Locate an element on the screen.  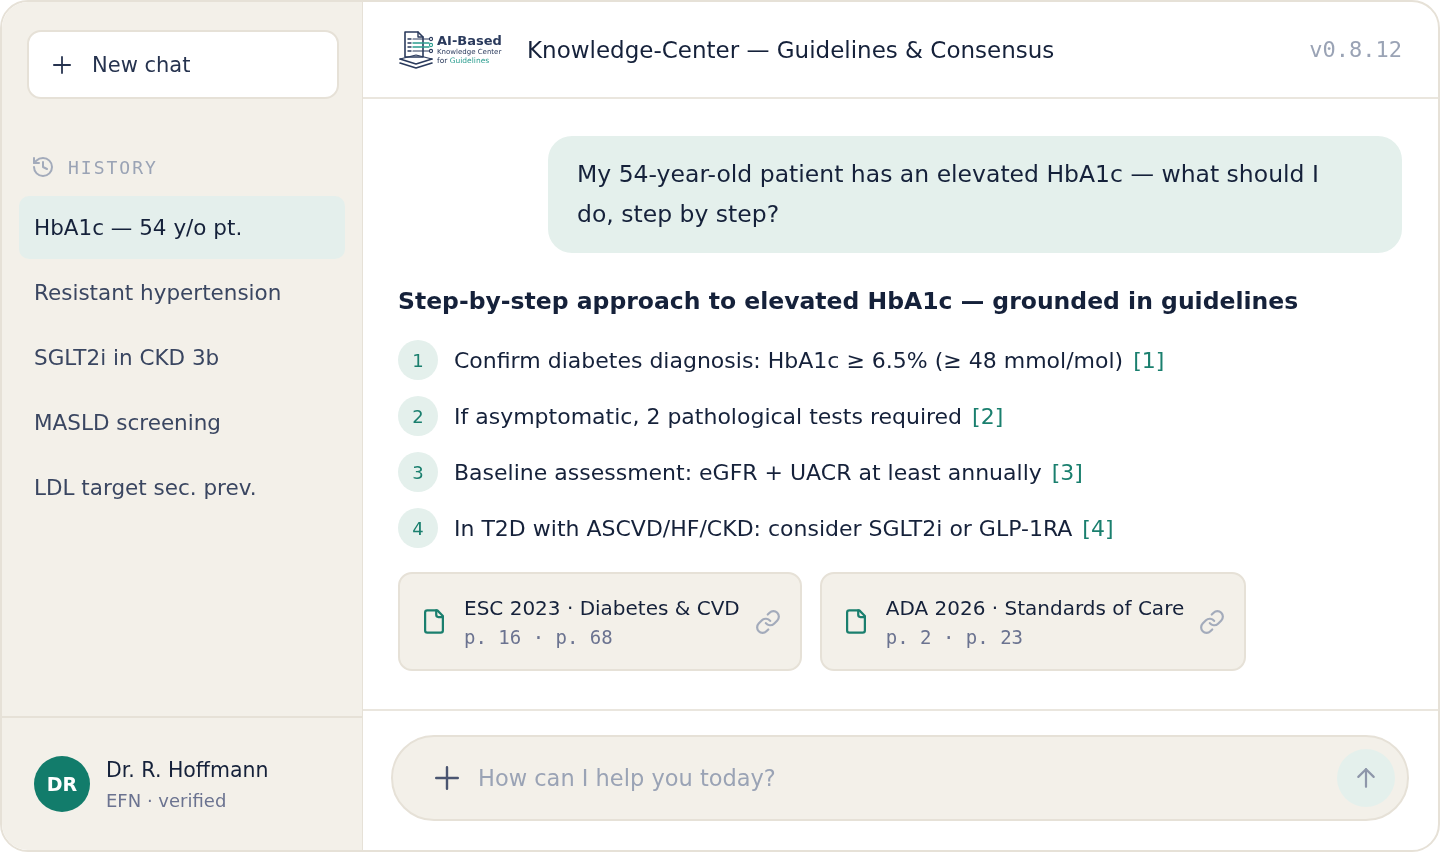
source-title: ESC 2023 · Diabetes & CVD is located at coordinates (602, 607).